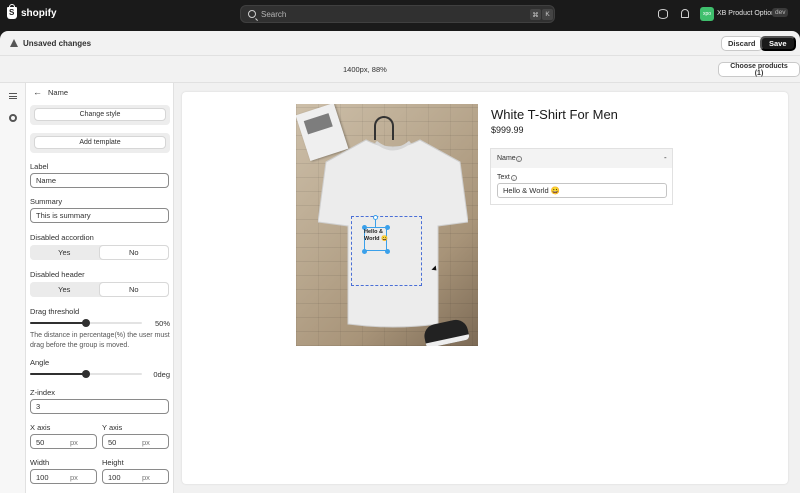 The image size is (800, 493). What do you see at coordinates (114, 477) in the screenshot?
I see `height-value: 100` at bounding box center [114, 477].